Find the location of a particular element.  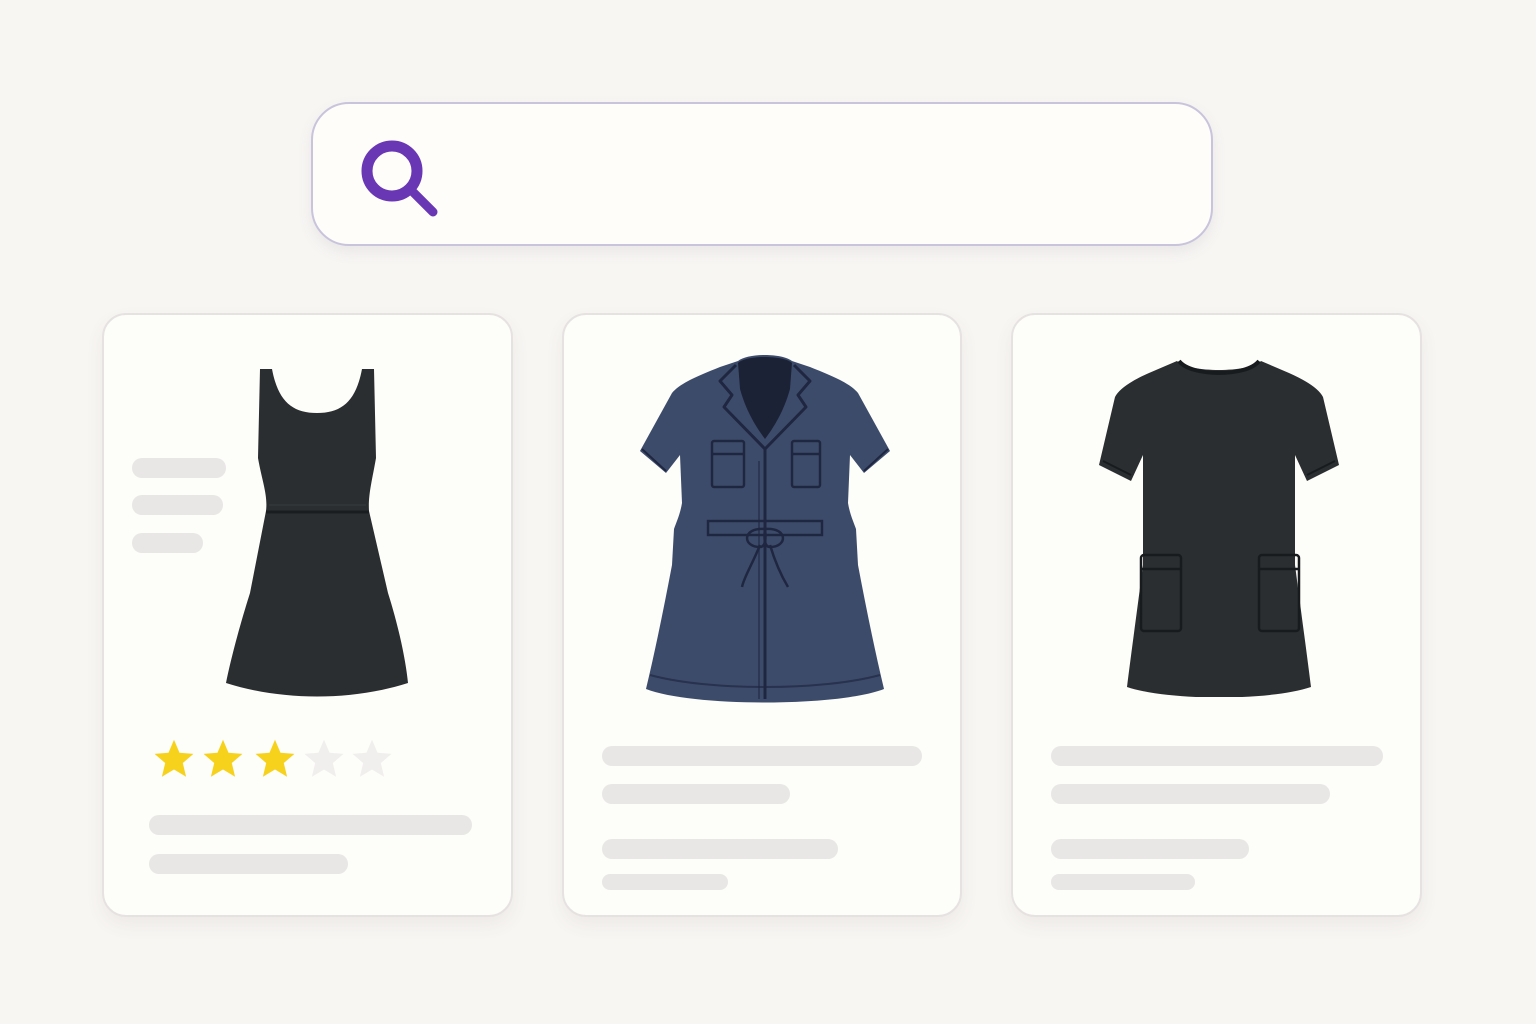

shirt-dress-icon is located at coordinates (765, 529).